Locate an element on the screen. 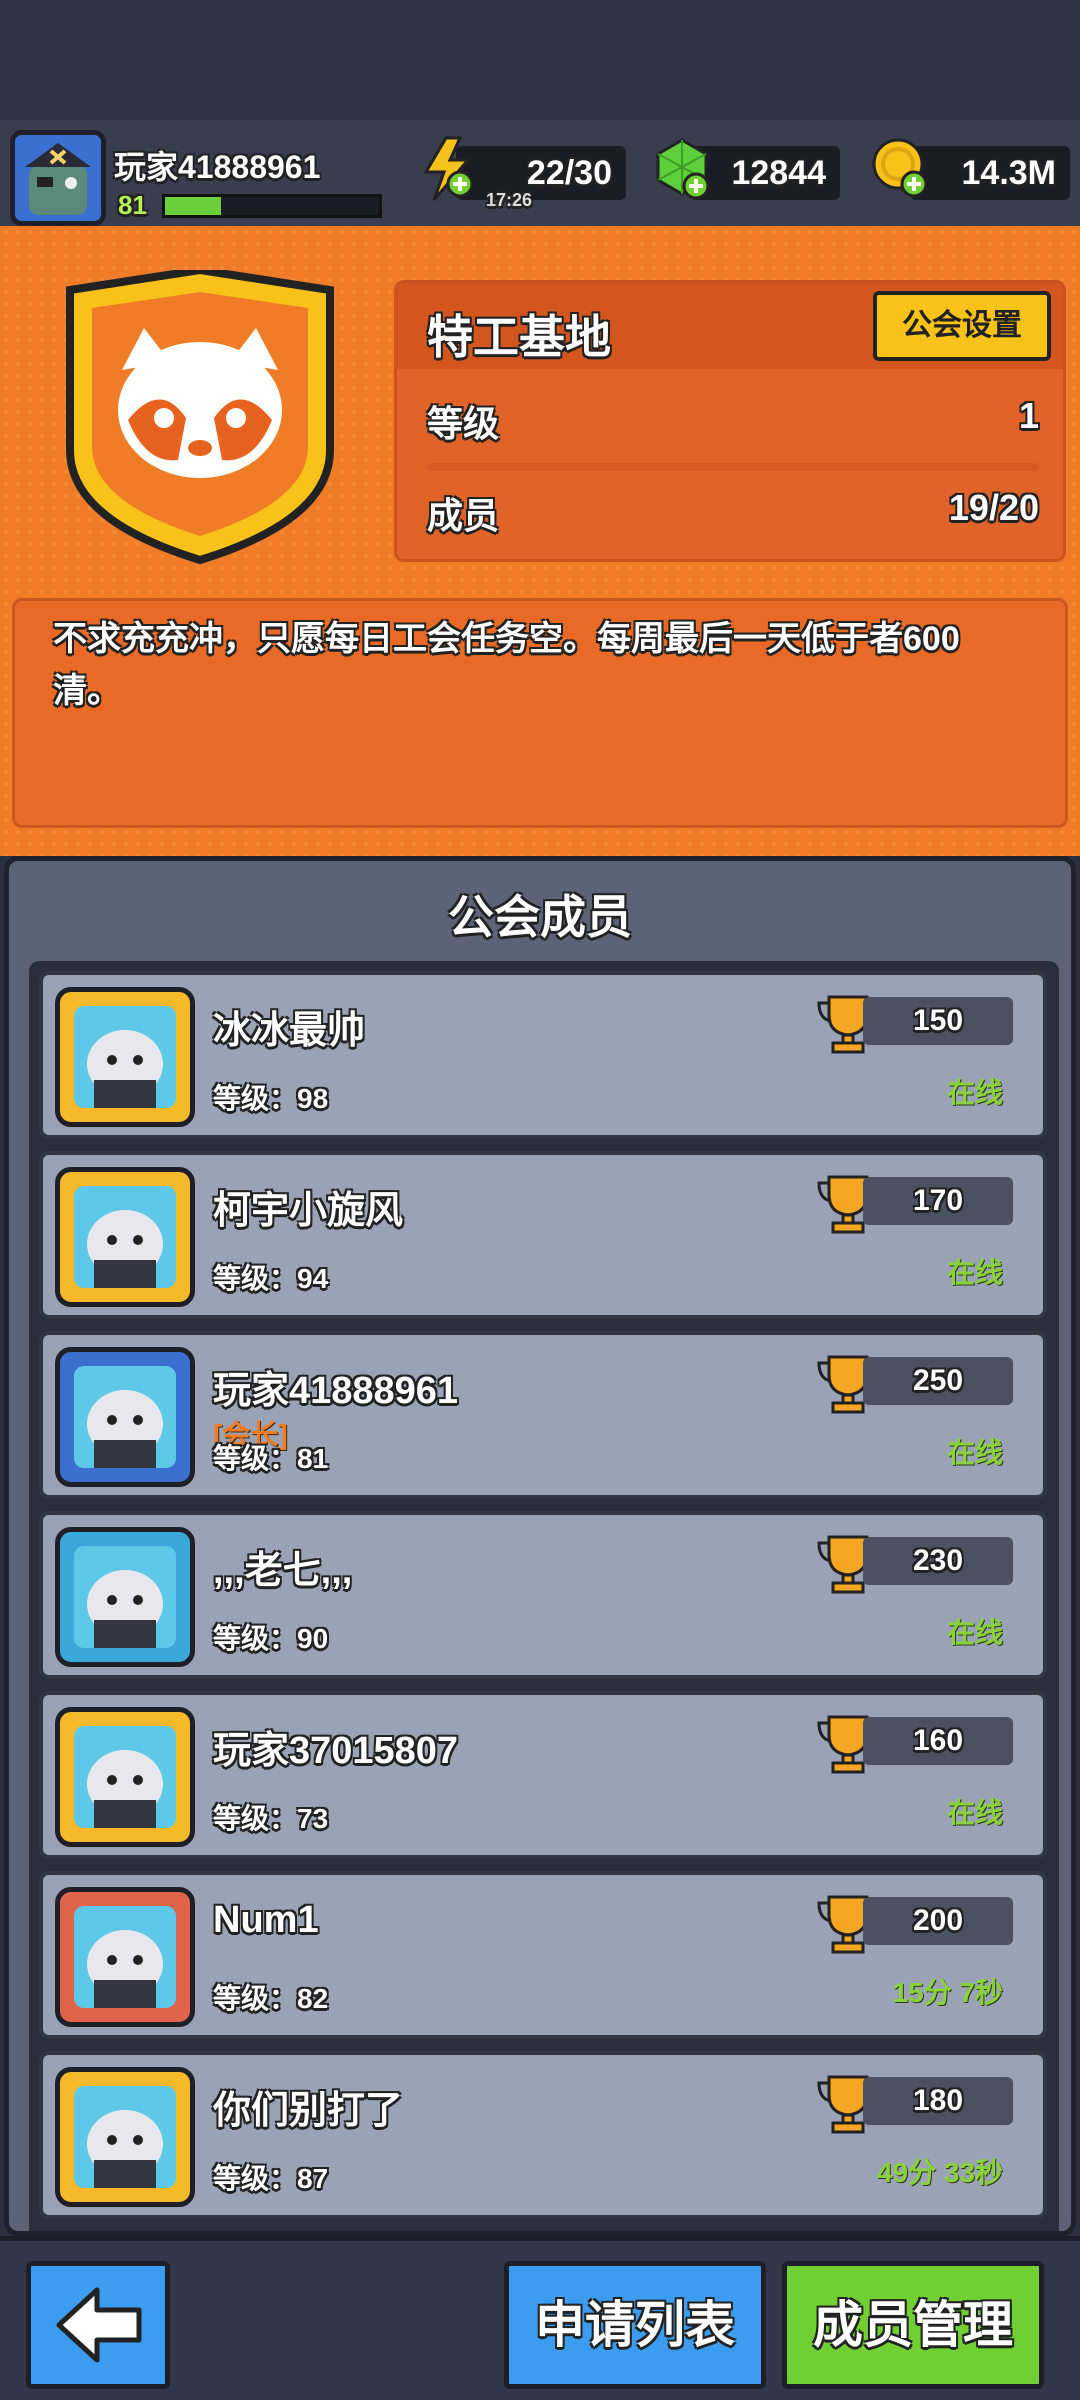 This screenshot has width=1080, height=2400. guild-level-label: 等级 is located at coordinates (463, 423).